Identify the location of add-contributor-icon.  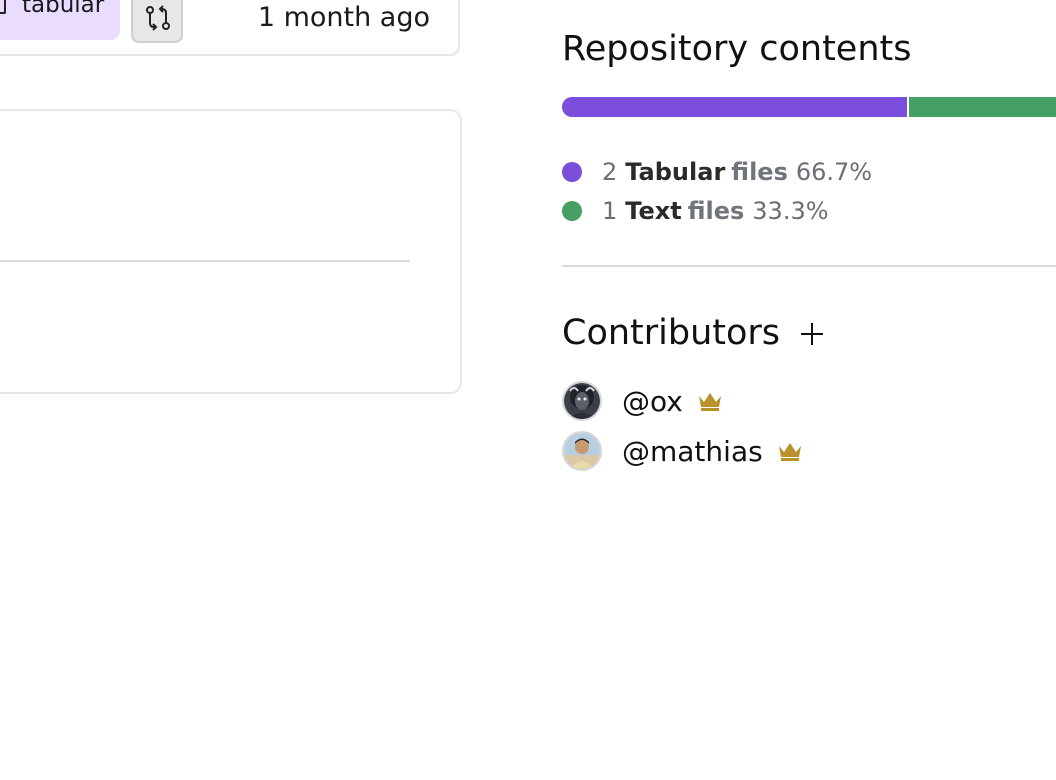
(812, 334).